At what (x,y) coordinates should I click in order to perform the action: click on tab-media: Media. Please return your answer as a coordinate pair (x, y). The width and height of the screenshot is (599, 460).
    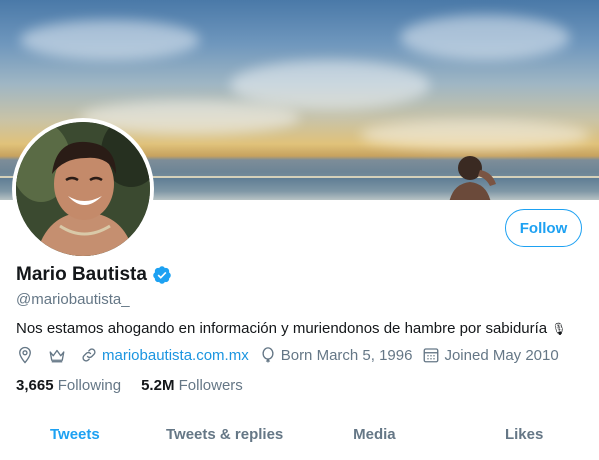
    Looking at the image, I should click on (375, 435).